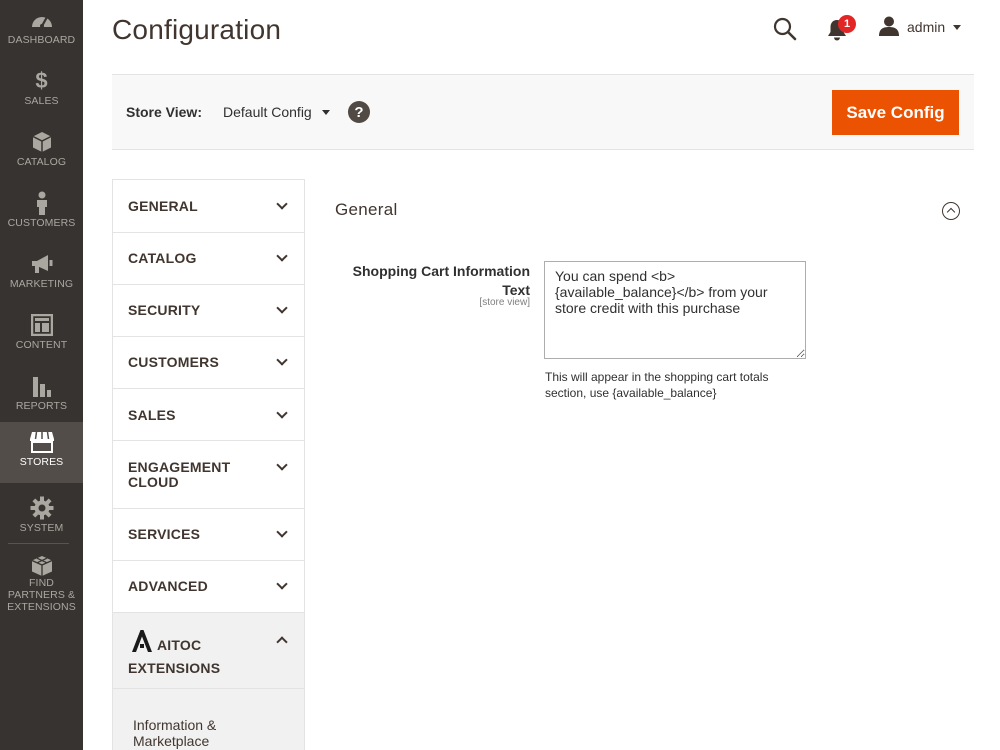 This screenshot has width=1000, height=750. I want to click on nav-content-label: CONTENT, so click(41, 345).